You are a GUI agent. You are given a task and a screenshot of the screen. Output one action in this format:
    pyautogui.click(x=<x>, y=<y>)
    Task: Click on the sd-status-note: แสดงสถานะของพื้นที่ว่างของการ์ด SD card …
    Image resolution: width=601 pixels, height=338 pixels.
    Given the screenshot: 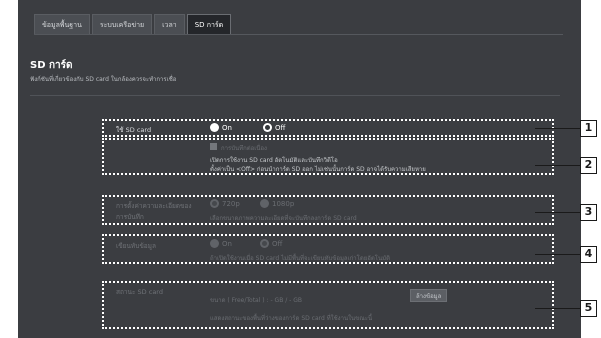 What is the action you would take?
    pyautogui.click(x=291, y=318)
    